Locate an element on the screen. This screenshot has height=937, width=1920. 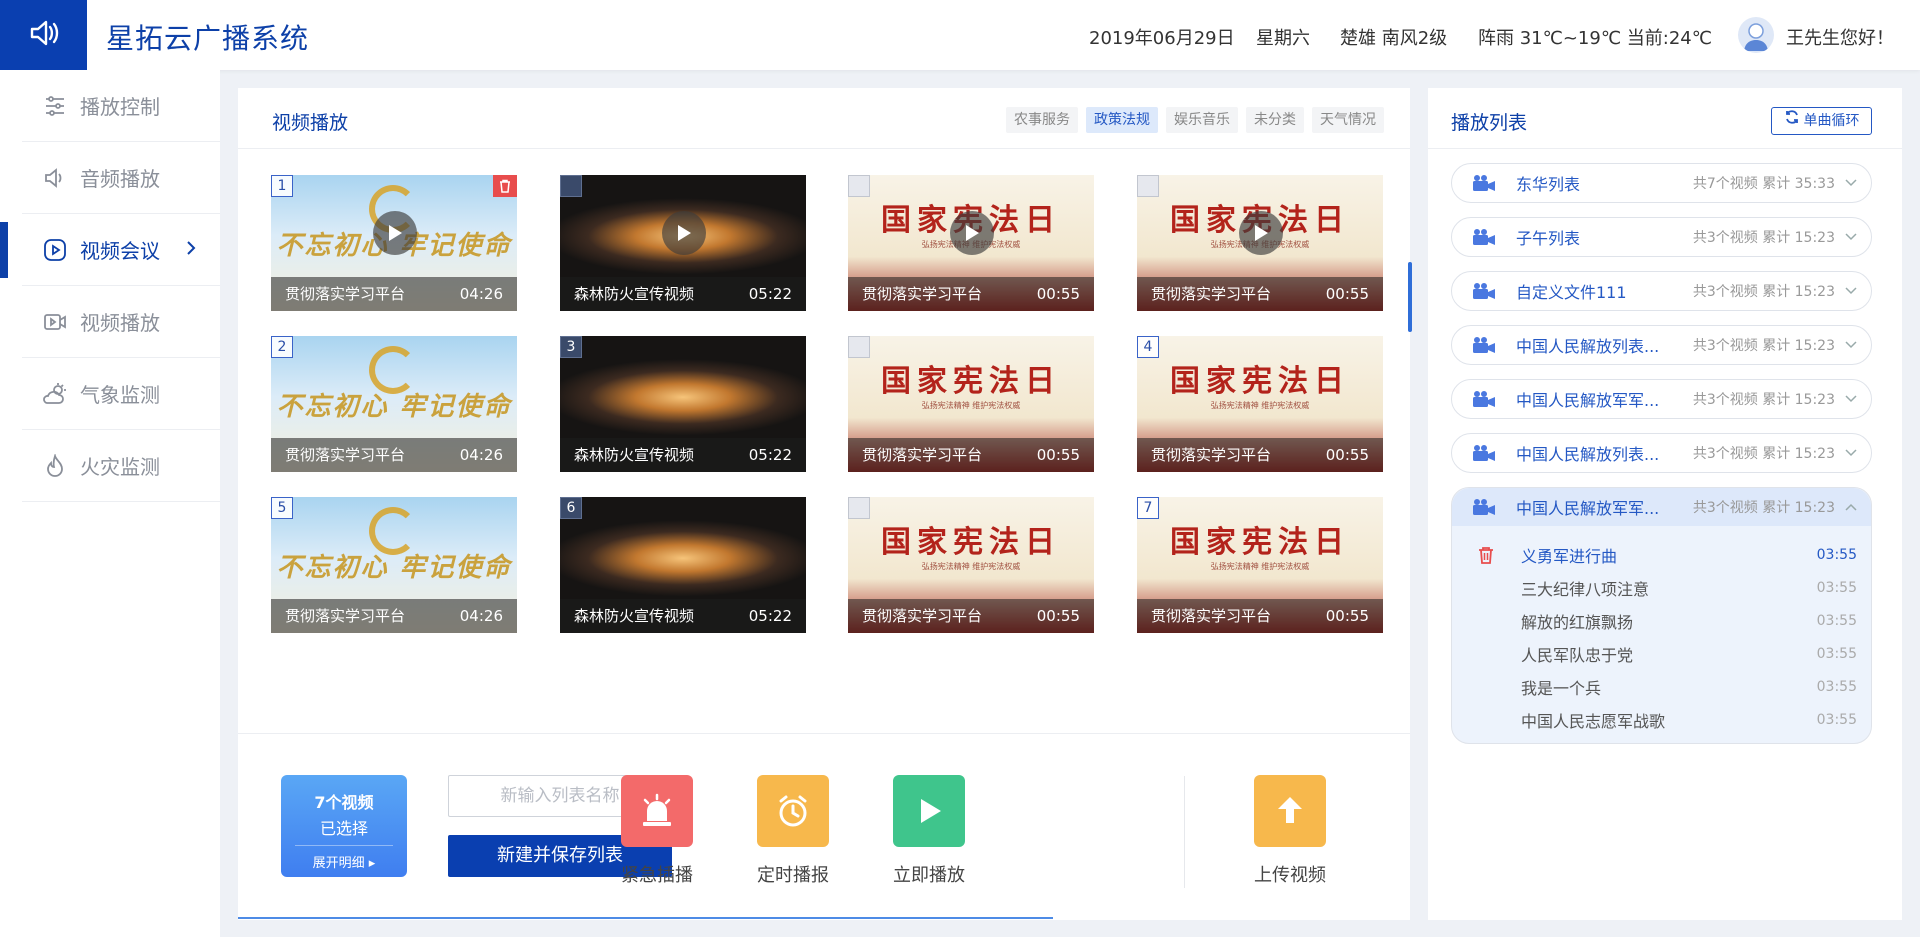
playlist-item: 东华列表 共7个视频 累计 35:33 is located at coordinates (1661, 183).